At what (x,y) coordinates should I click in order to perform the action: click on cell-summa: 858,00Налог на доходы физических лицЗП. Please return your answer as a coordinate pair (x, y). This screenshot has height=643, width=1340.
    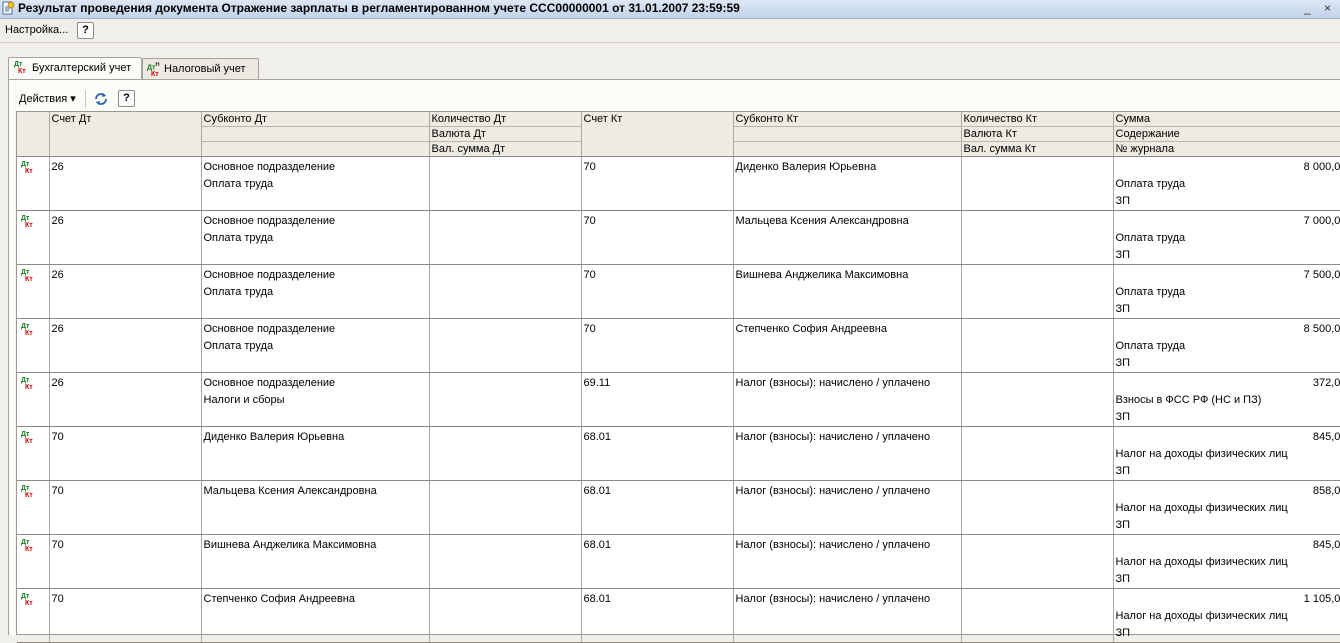
    Looking at the image, I should click on (1226, 508).